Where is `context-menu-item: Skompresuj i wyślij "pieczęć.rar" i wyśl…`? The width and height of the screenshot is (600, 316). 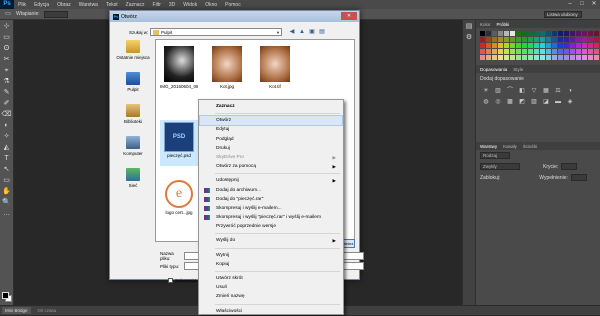 context-menu-item: Skompresuj i wyślij "pieczęć.rar" i wyśl… is located at coordinates (271, 217).